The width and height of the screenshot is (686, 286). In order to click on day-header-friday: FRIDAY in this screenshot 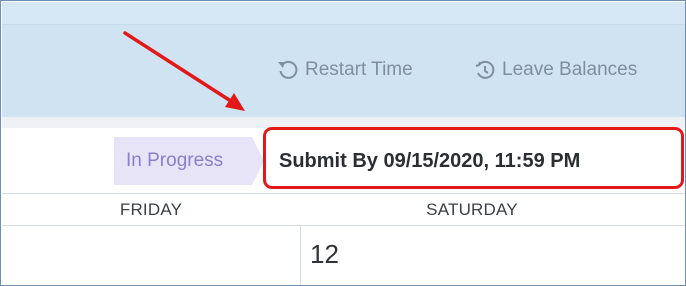, I will do `click(151, 209)`.